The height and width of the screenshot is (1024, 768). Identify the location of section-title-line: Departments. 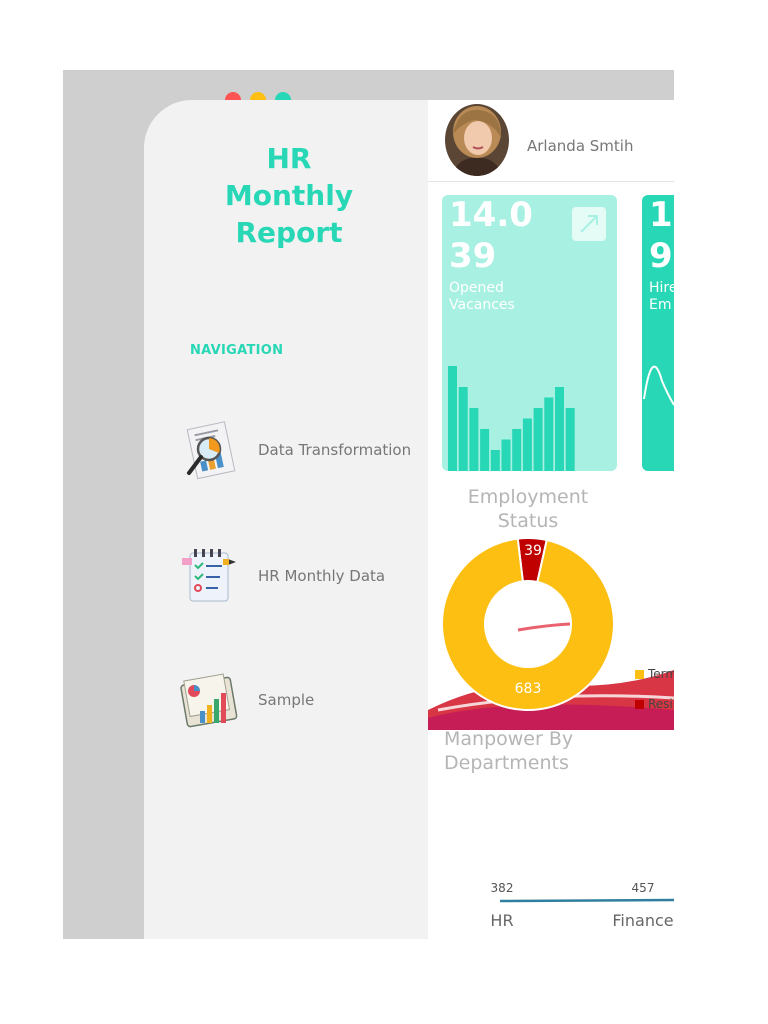
(506, 763).